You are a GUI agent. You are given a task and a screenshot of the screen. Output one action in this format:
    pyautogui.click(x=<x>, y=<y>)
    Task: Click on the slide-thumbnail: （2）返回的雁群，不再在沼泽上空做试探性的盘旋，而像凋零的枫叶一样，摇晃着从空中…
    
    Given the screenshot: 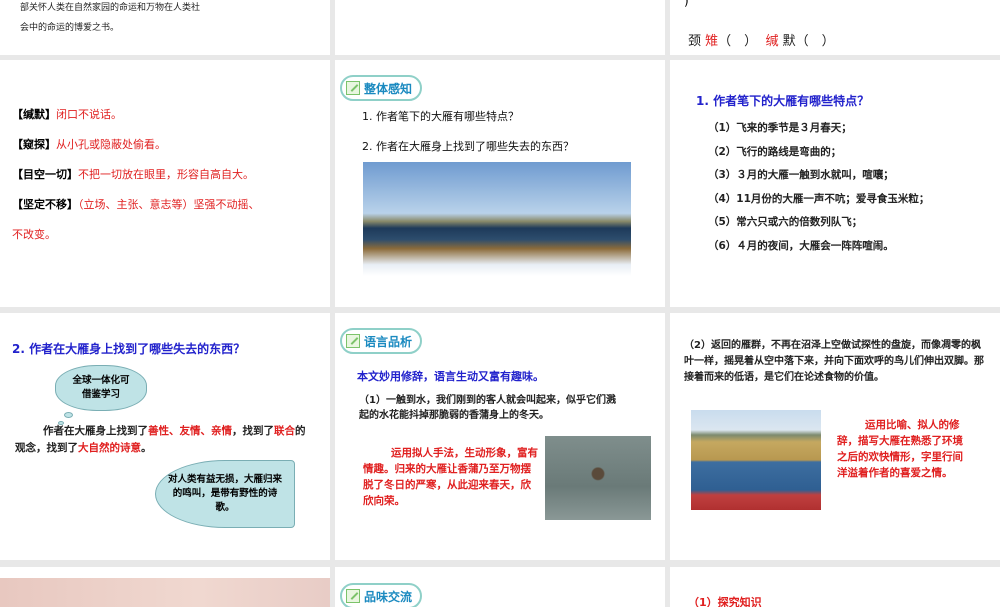 What is the action you would take?
    pyautogui.click(x=835, y=436)
    